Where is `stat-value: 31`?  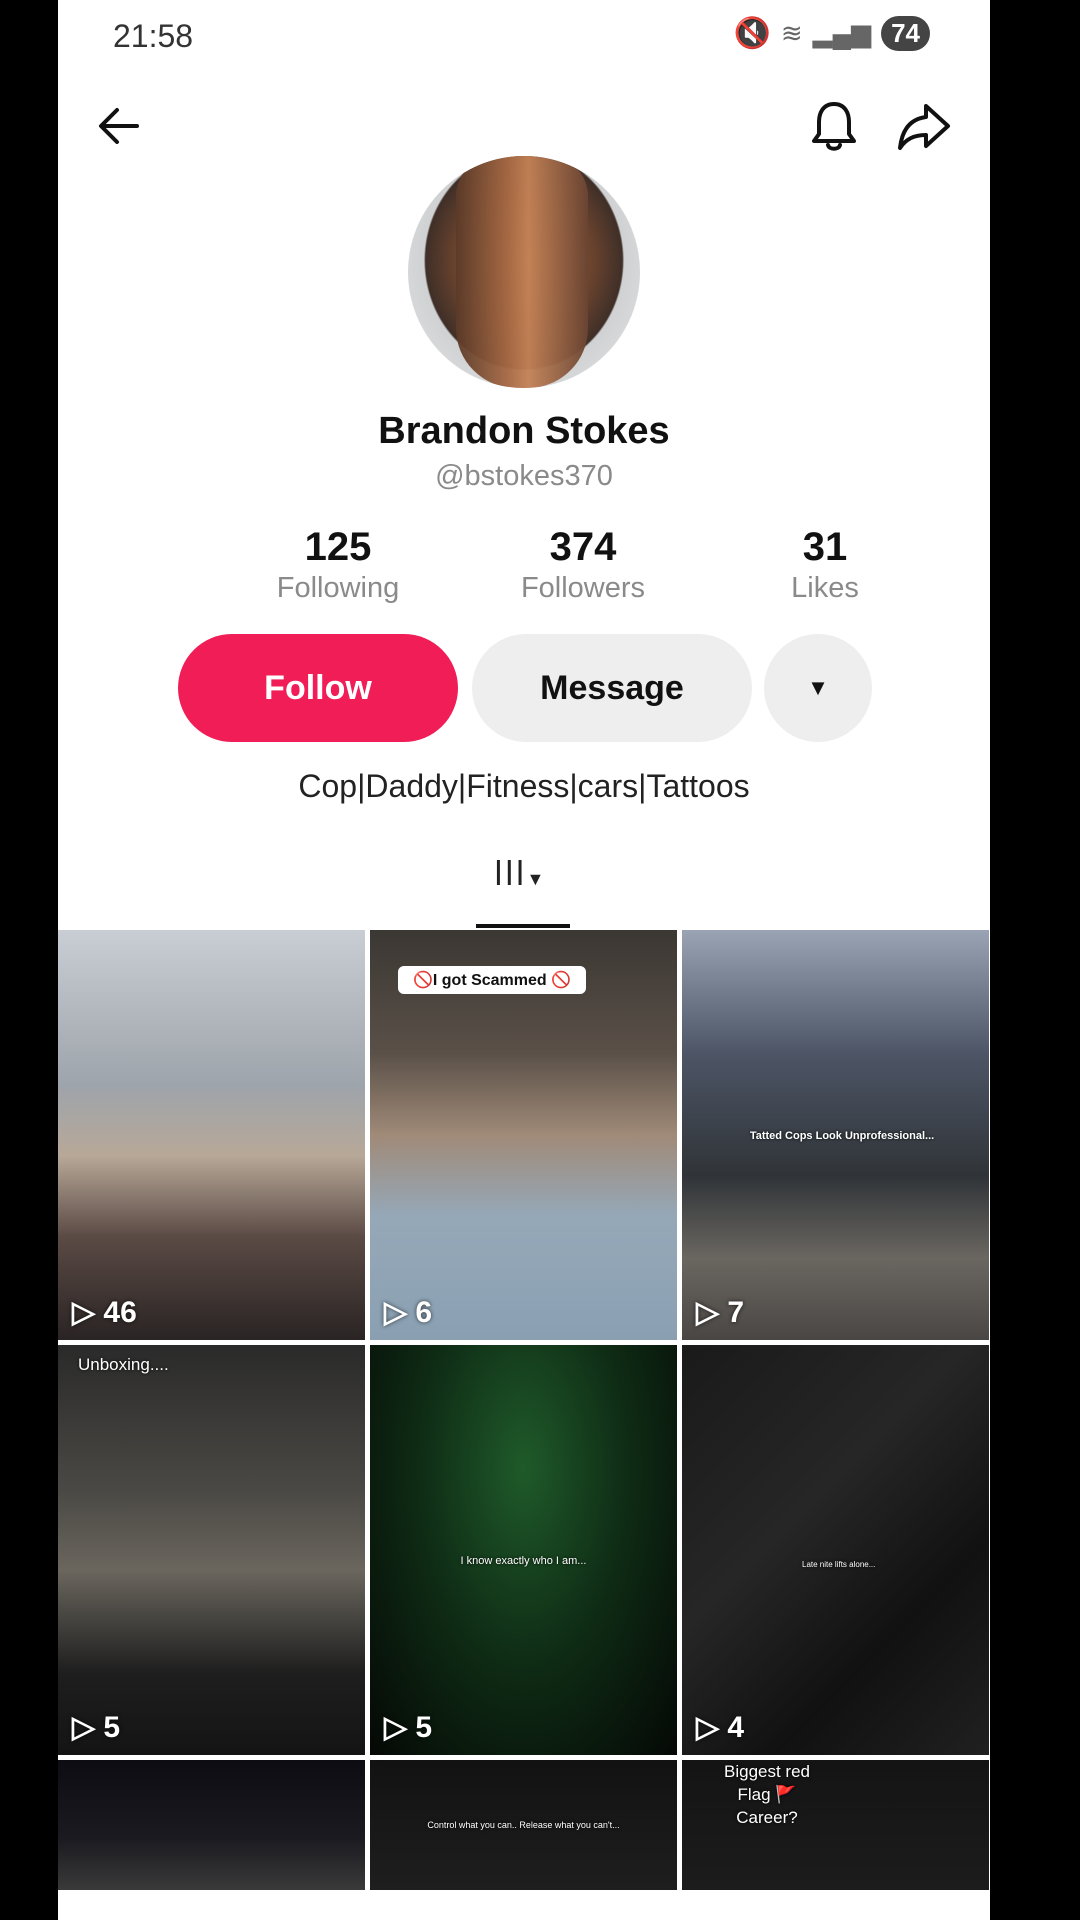 stat-value: 31 is located at coordinates (825, 547).